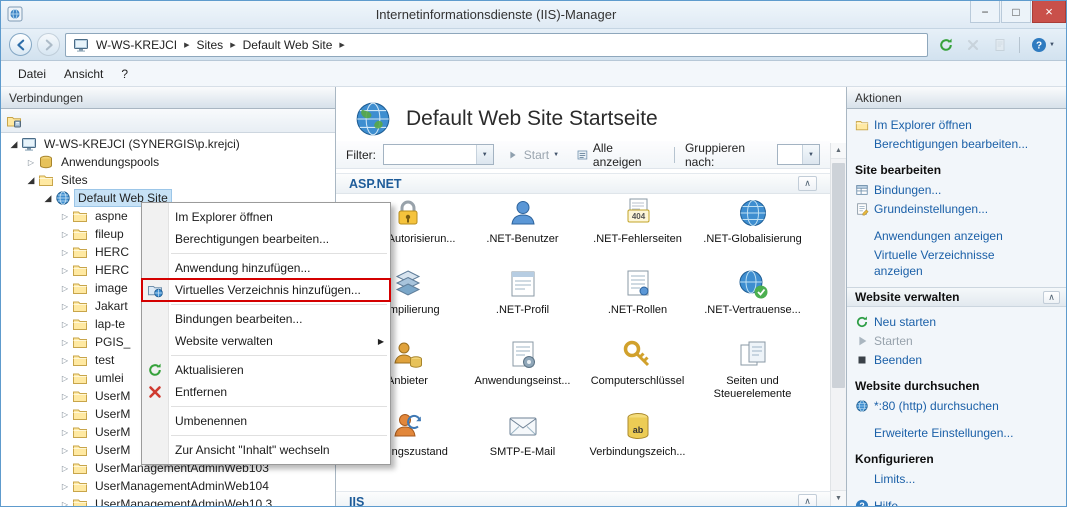  What do you see at coordinates (957, 501) in the screenshot?
I see `action-link: ? Hilfe` at bounding box center [957, 501].